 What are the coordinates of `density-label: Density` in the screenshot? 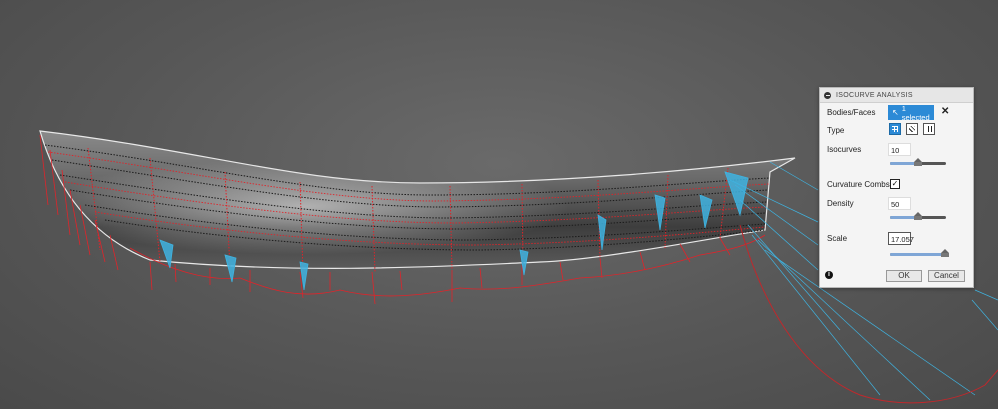 It's located at (840, 203).